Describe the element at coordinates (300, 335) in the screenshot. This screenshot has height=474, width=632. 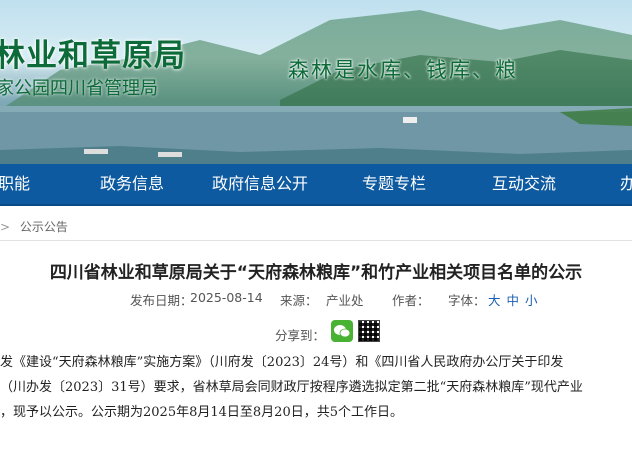
I see `share-label: 分享到：` at that location.